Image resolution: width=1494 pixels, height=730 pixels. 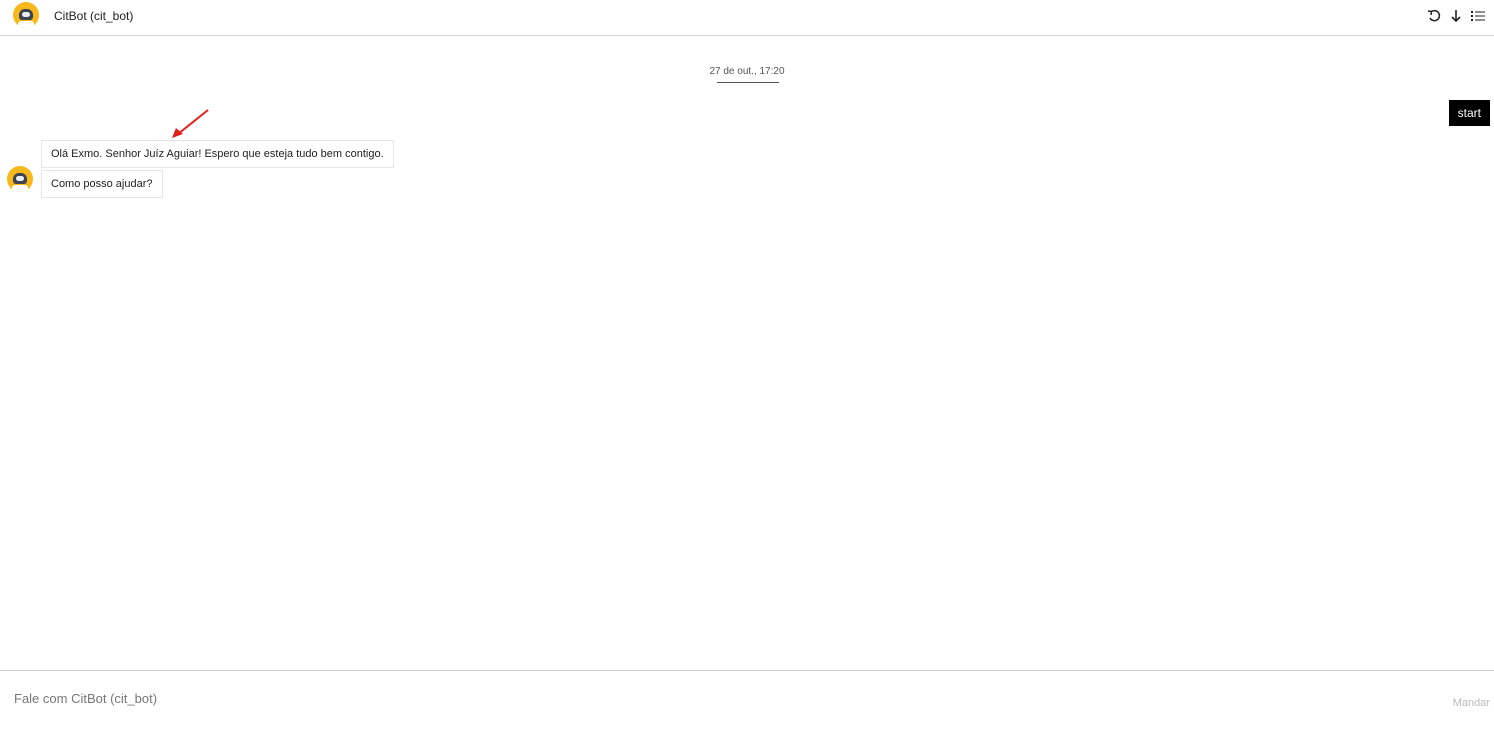 What do you see at coordinates (1478, 16) in the screenshot?
I see `list-icon` at bounding box center [1478, 16].